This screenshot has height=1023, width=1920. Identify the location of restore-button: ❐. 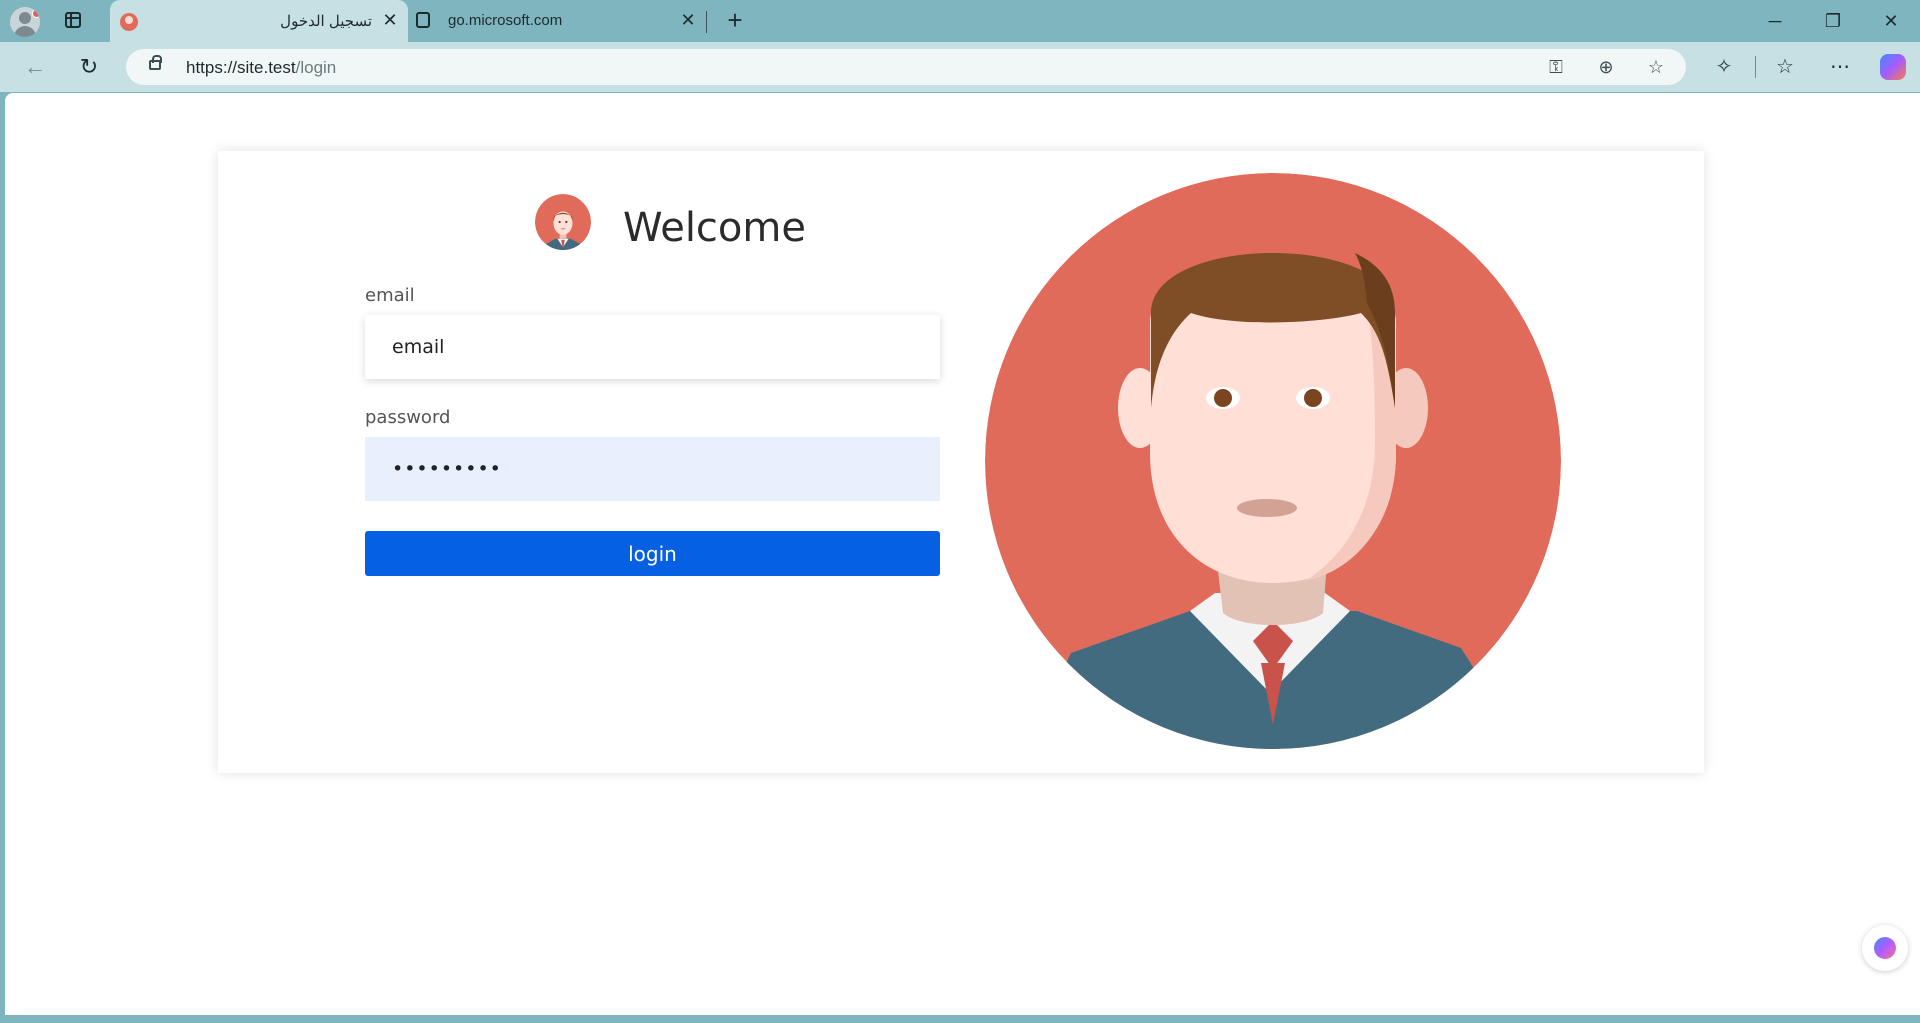
(1833, 21).